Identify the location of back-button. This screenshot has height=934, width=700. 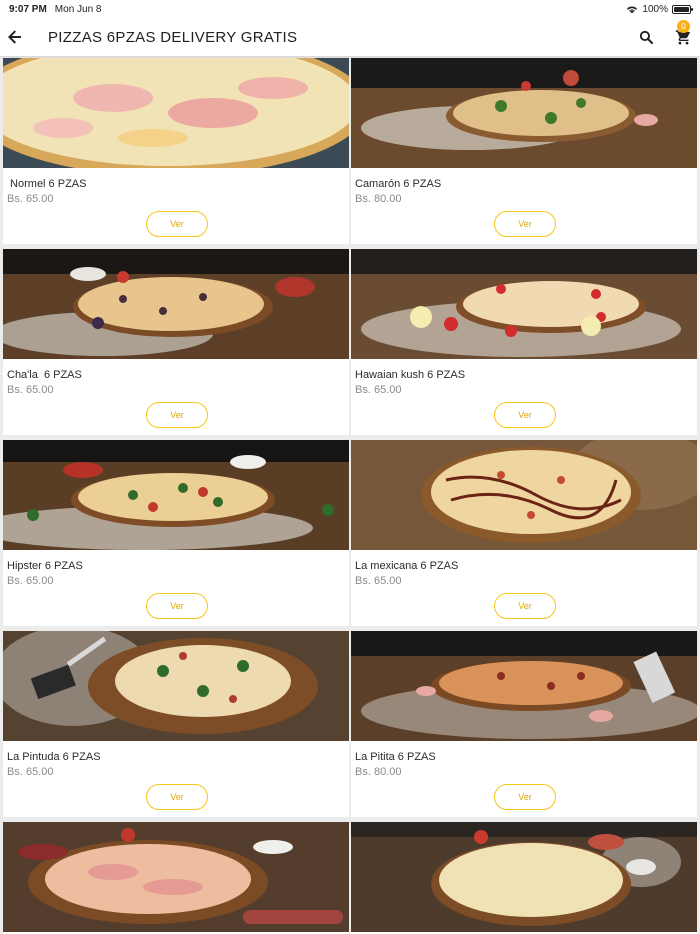
(15, 37).